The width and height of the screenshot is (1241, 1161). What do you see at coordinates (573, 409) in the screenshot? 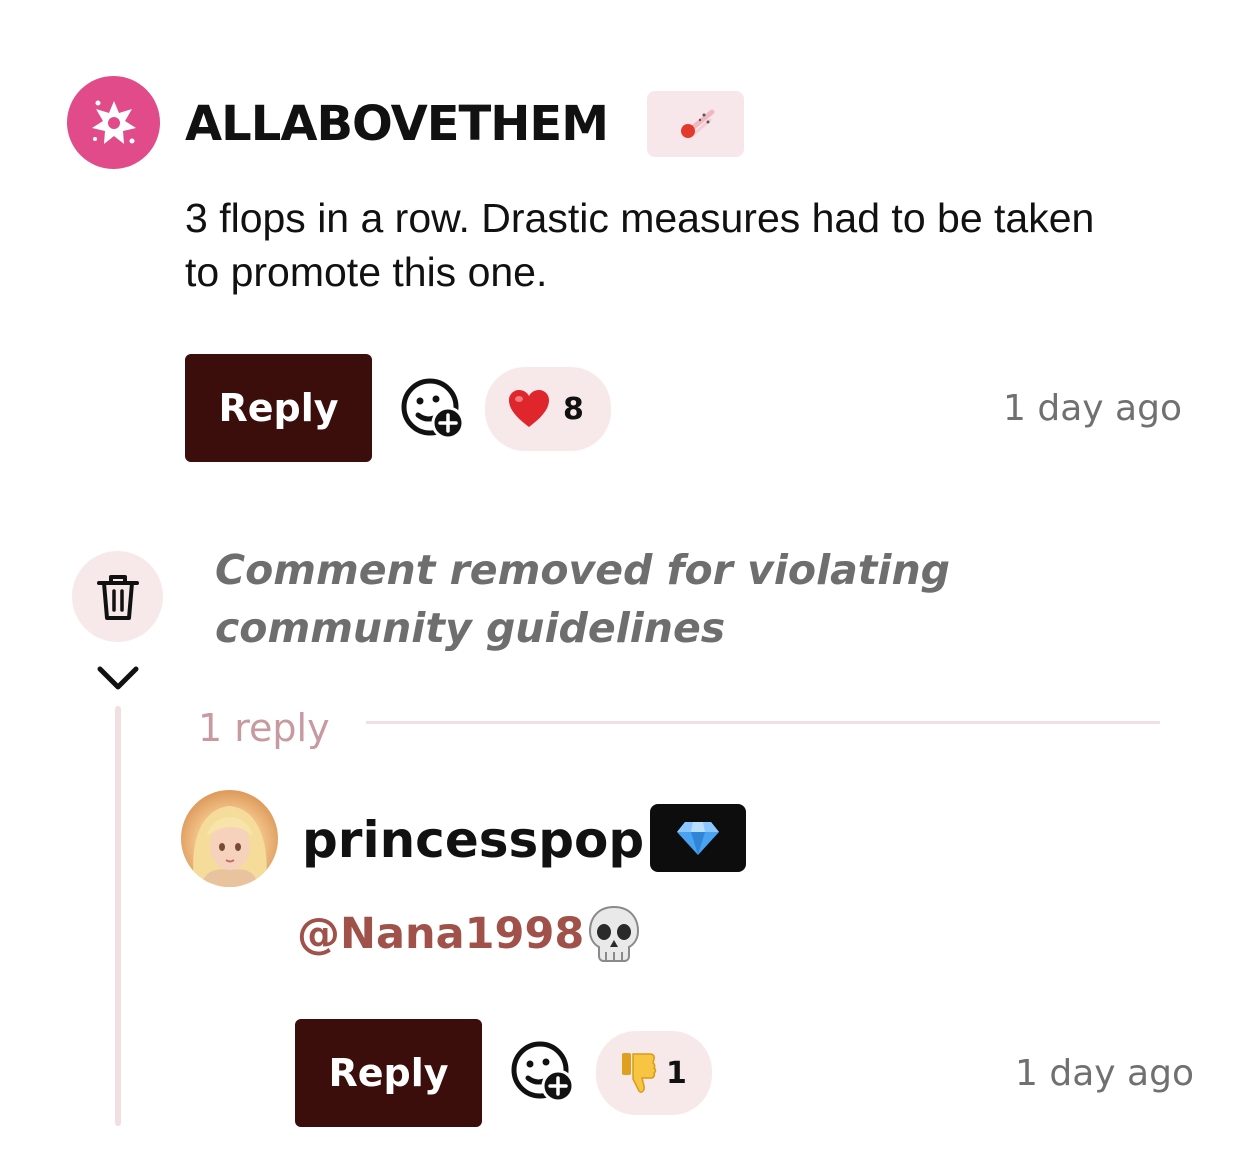
I see `reaction-count: 8` at bounding box center [573, 409].